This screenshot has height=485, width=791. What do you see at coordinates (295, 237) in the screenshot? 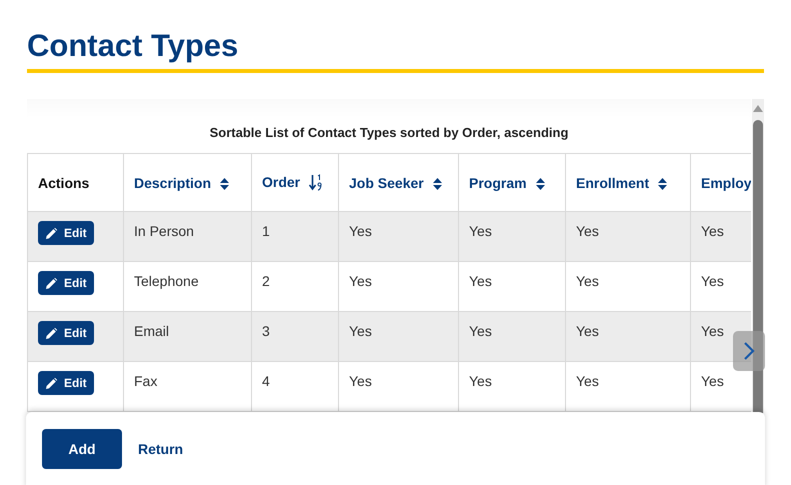
I see `table-cell: 1` at bounding box center [295, 237].